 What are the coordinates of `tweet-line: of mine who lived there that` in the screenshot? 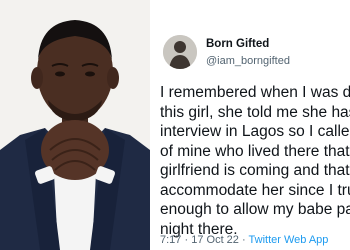 It's located at (255, 151).